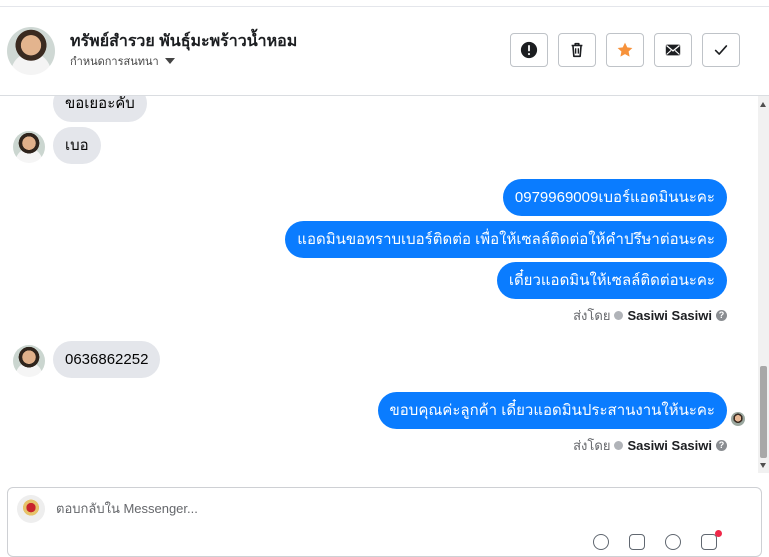 The image size is (769, 557). What do you see at coordinates (738, 419) in the screenshot?
I see `seen-avatar` at bounding box center [738, 419].